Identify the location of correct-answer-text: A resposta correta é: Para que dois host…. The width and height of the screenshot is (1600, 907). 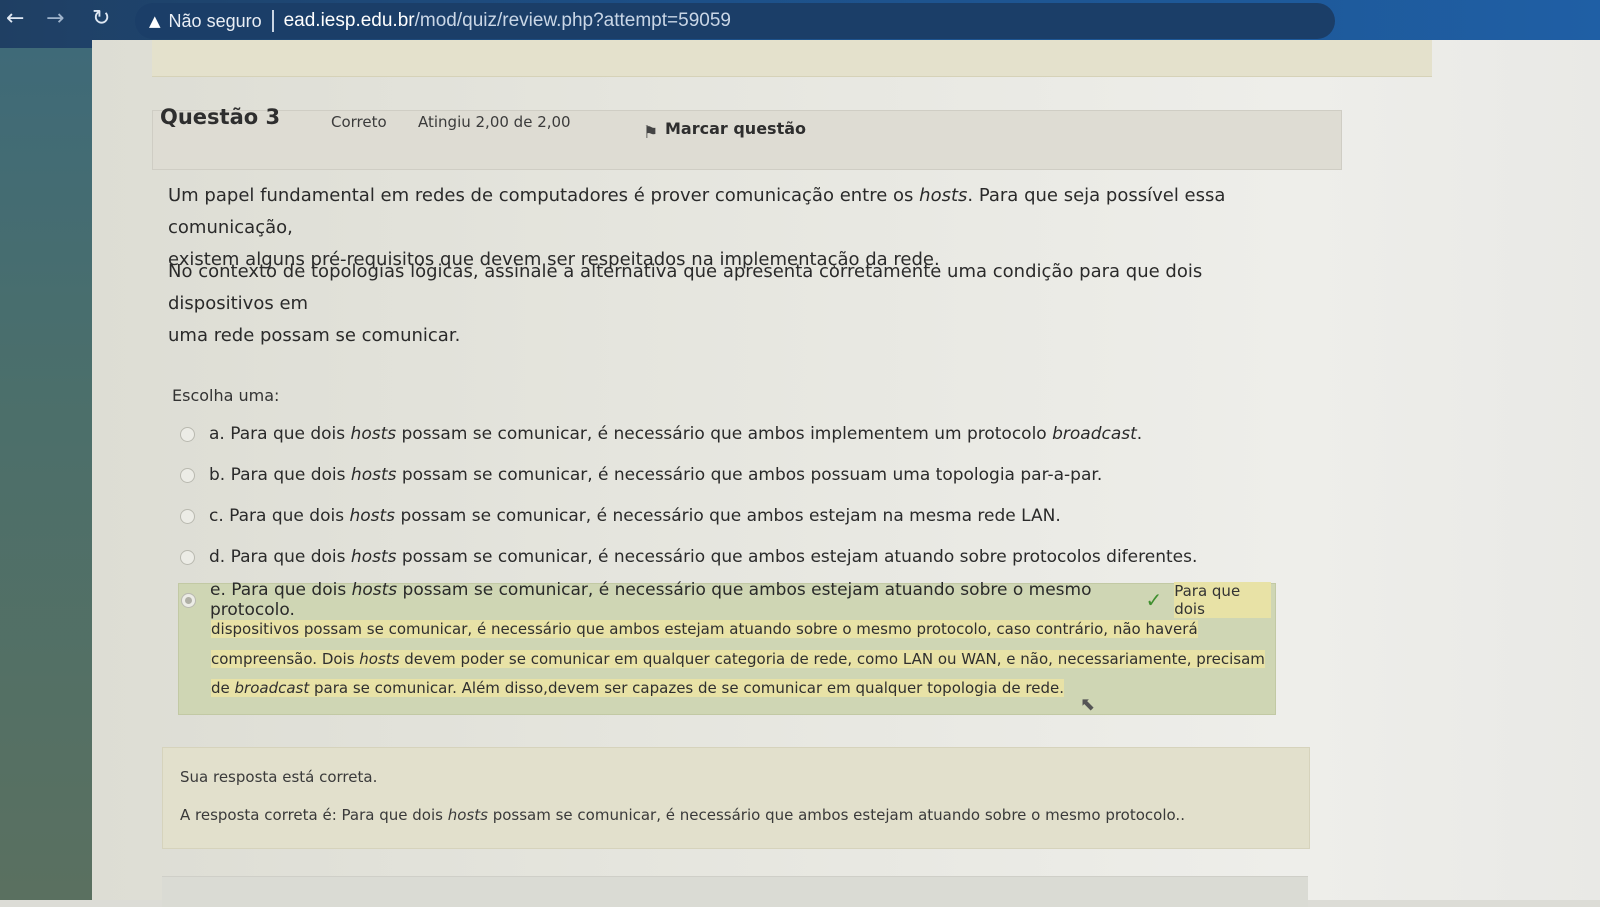
(682, 815).